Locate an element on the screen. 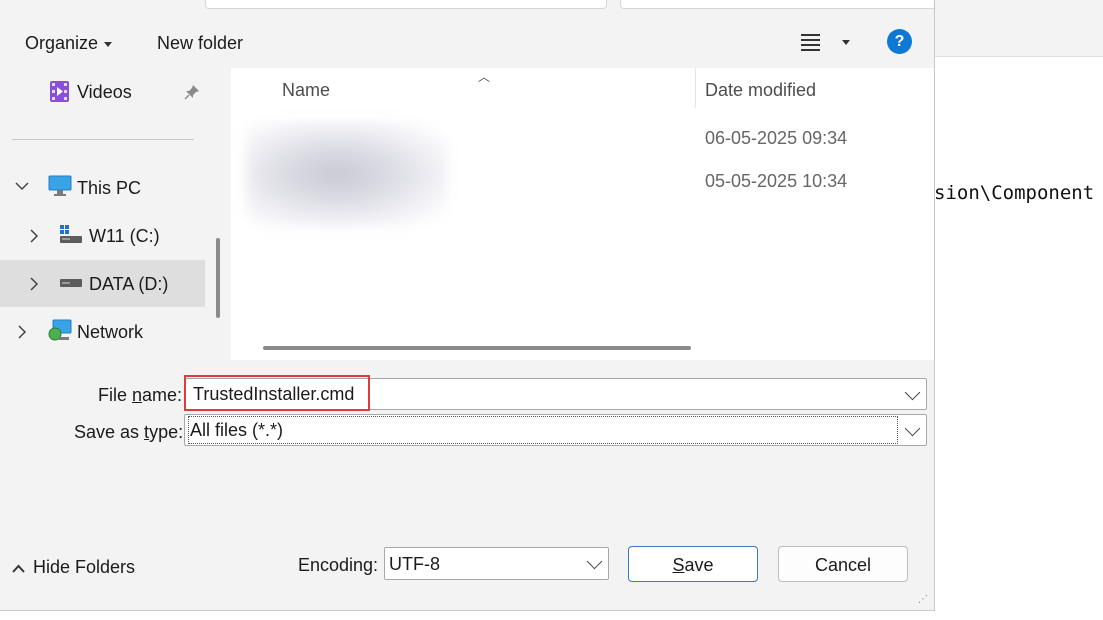  organize-button: Organize is located at coordinates (69, 42).